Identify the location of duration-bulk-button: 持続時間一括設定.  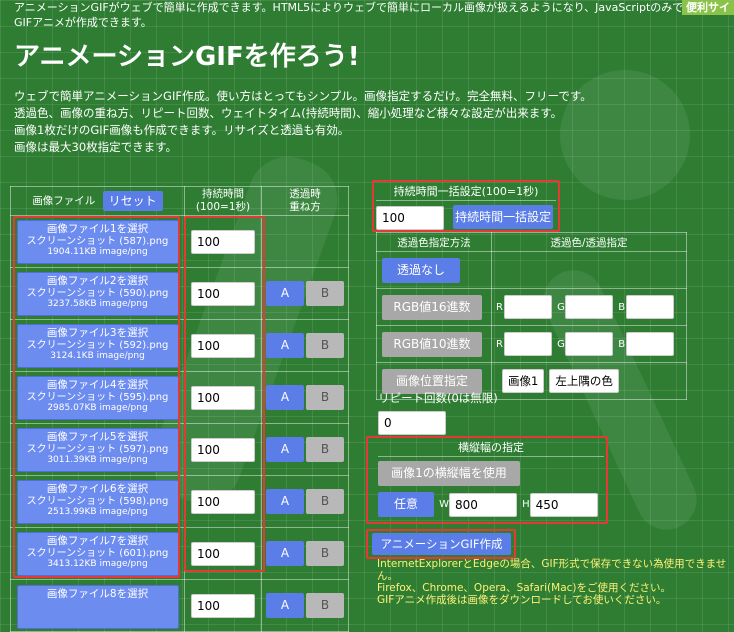
(503, 217).